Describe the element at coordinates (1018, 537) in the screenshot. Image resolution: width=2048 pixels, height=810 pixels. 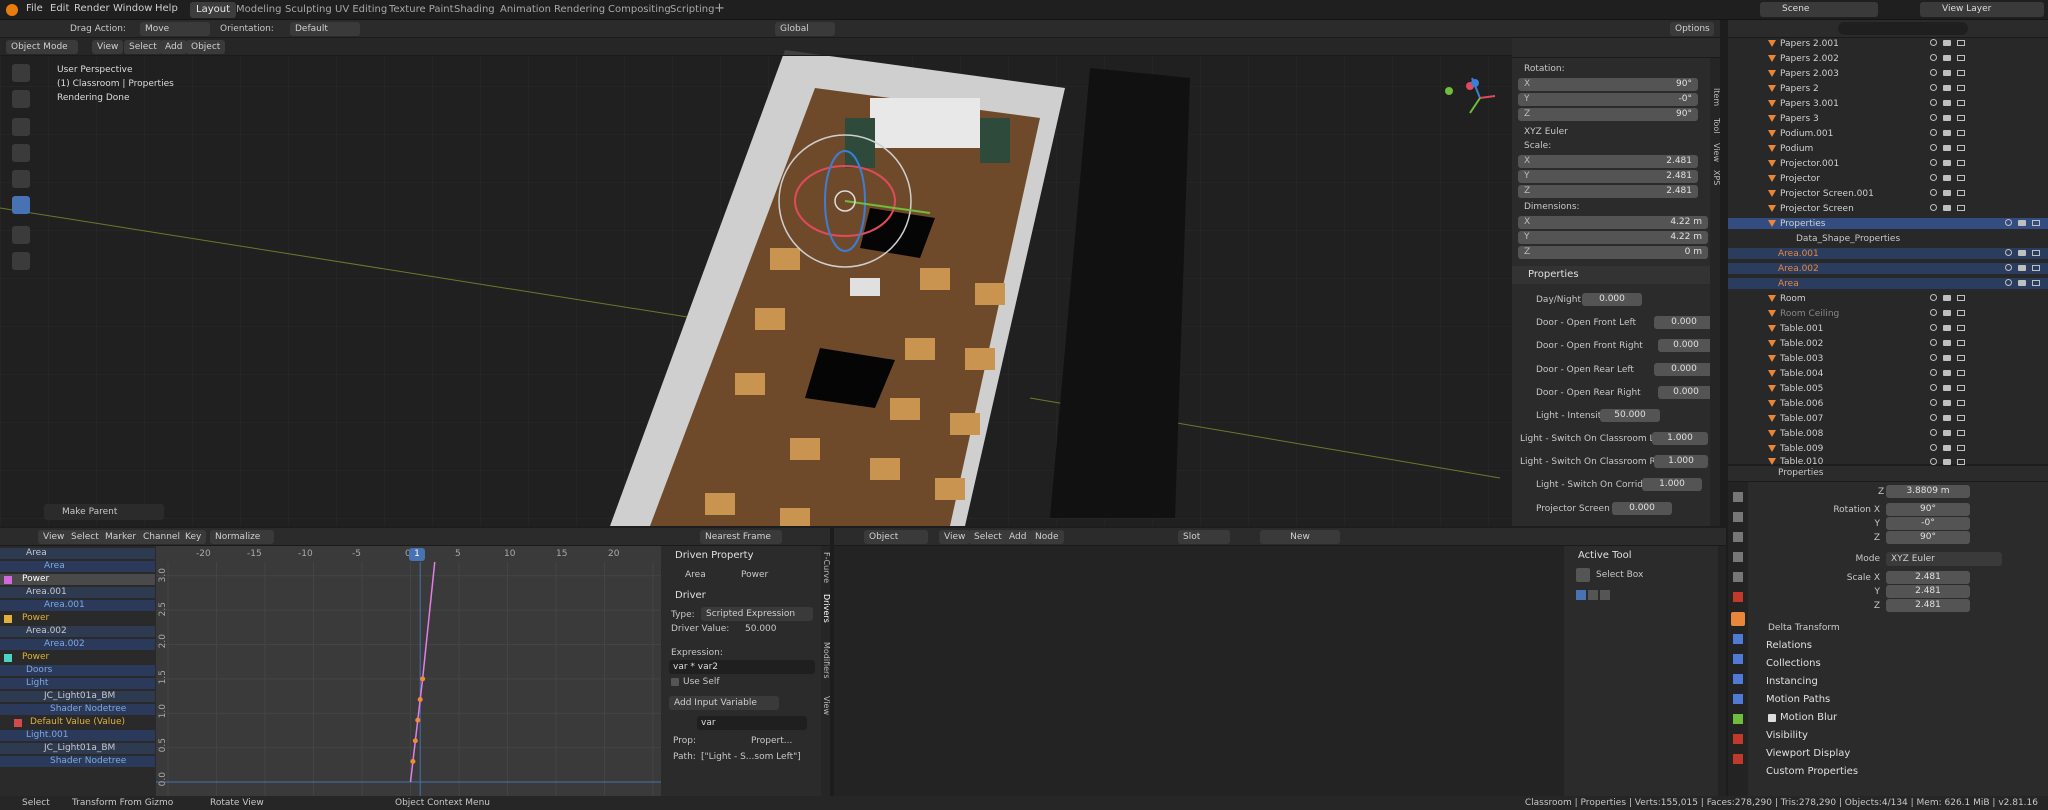
I see `node-menu-add: Add` at that location.